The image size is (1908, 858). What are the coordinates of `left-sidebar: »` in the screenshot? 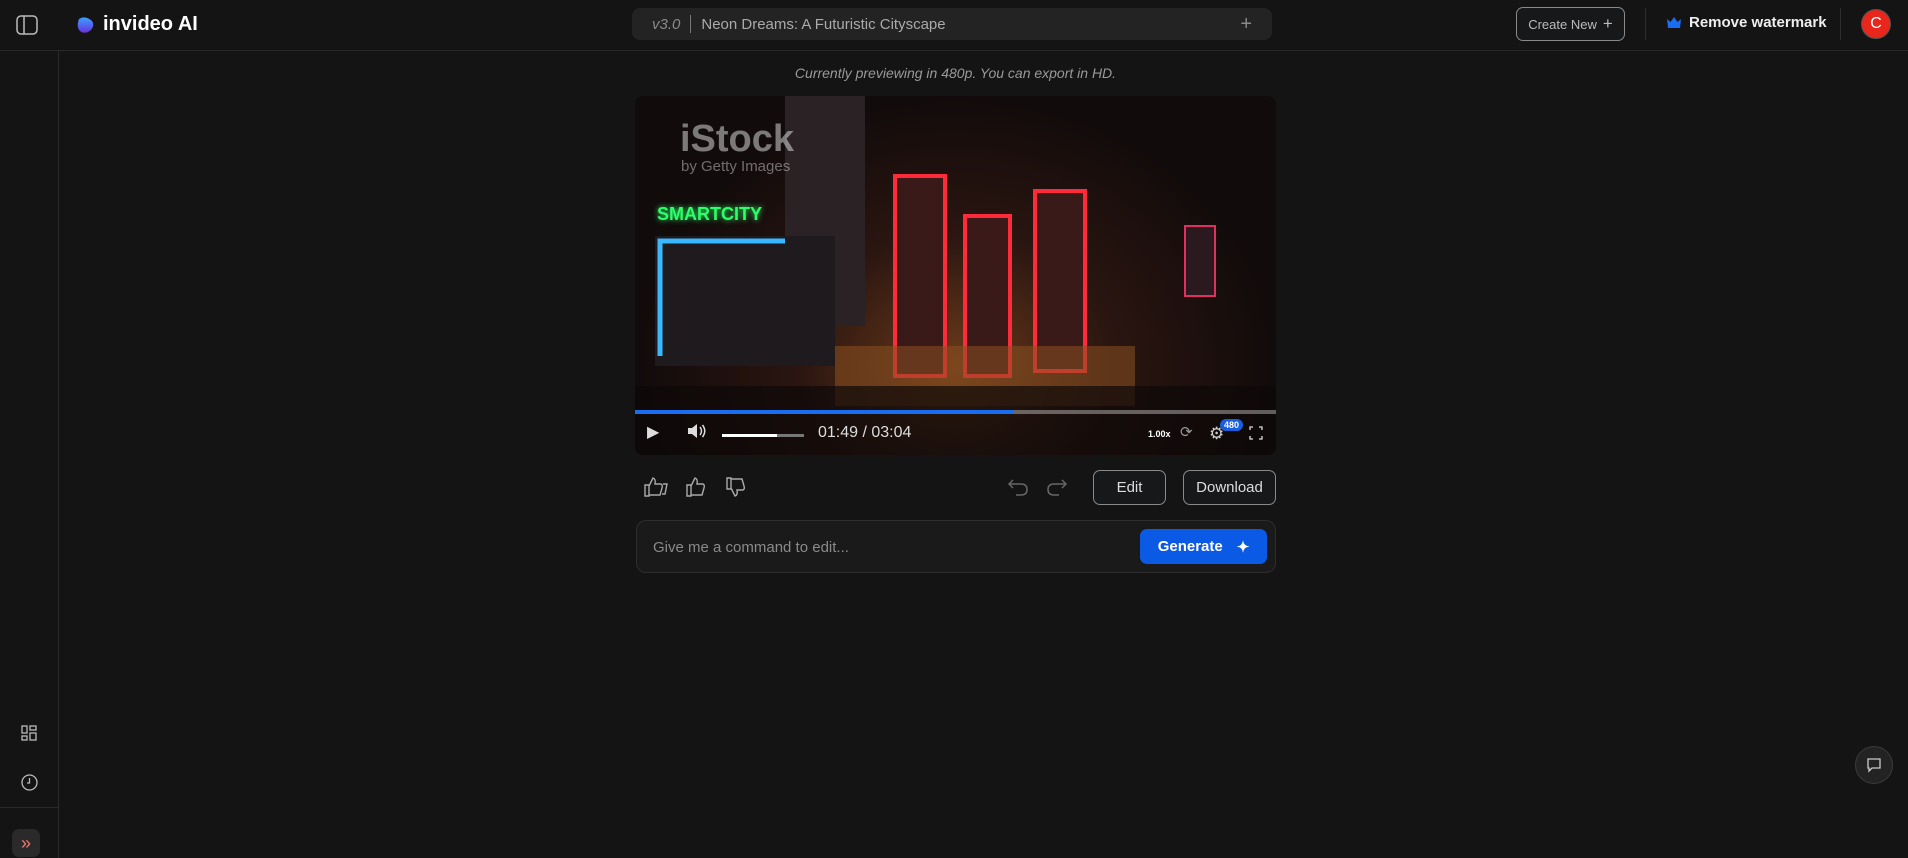 It's located at (29, 454).